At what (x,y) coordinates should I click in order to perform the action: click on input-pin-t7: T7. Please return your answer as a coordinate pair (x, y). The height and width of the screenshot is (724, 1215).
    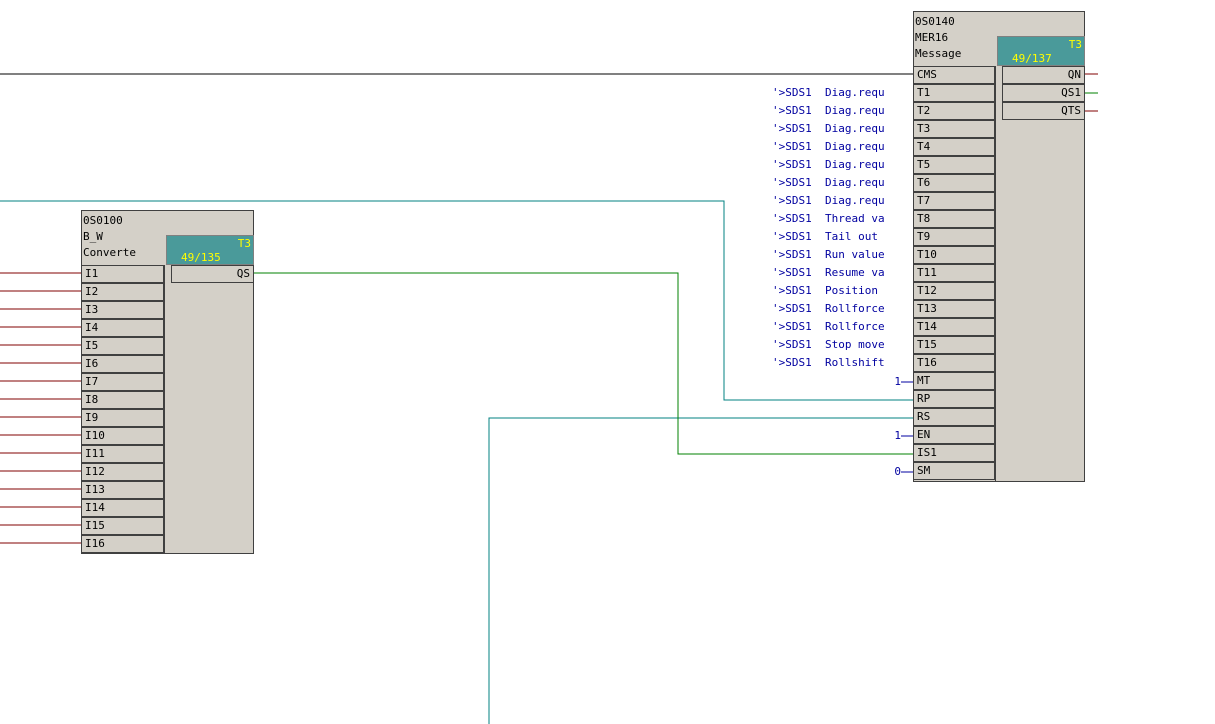
    Looking at the image, I should click on (954, 201).